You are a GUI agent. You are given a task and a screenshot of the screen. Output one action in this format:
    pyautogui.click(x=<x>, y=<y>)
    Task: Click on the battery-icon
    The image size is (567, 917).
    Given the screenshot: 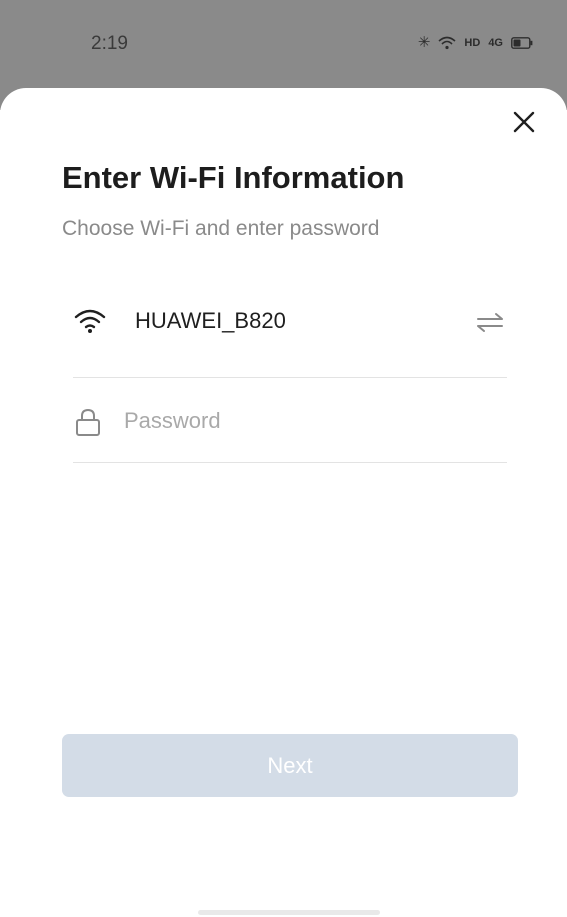 What is the action you would take?
    pyautogui.click(x=522, y=43)
    